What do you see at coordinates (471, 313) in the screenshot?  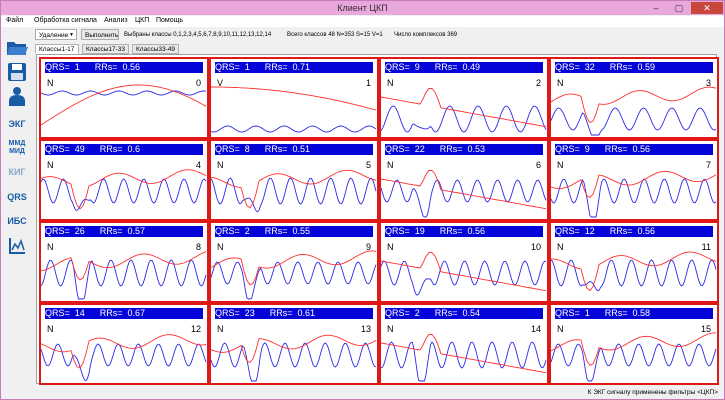 I see `rrs-value: 0.54` at bounding box center [471, 313].